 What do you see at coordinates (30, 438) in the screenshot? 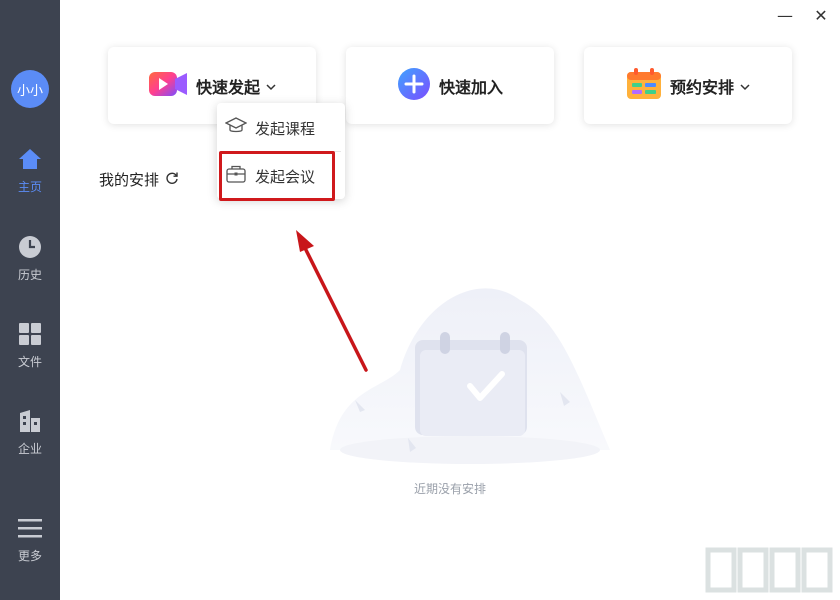
I see `sidebar-item-enterprise: 企业` at bounding box center [30, 438].